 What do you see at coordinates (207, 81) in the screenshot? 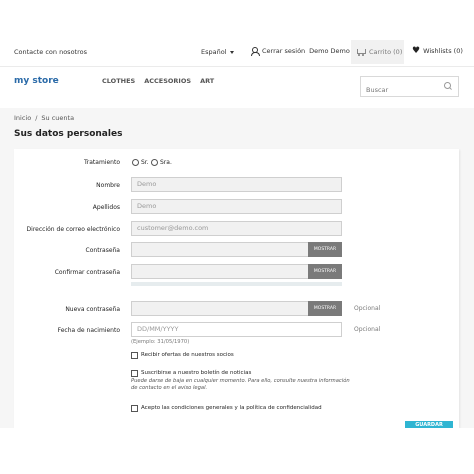
I see `nav-item-art: ART` at bounding box center [207, 81].